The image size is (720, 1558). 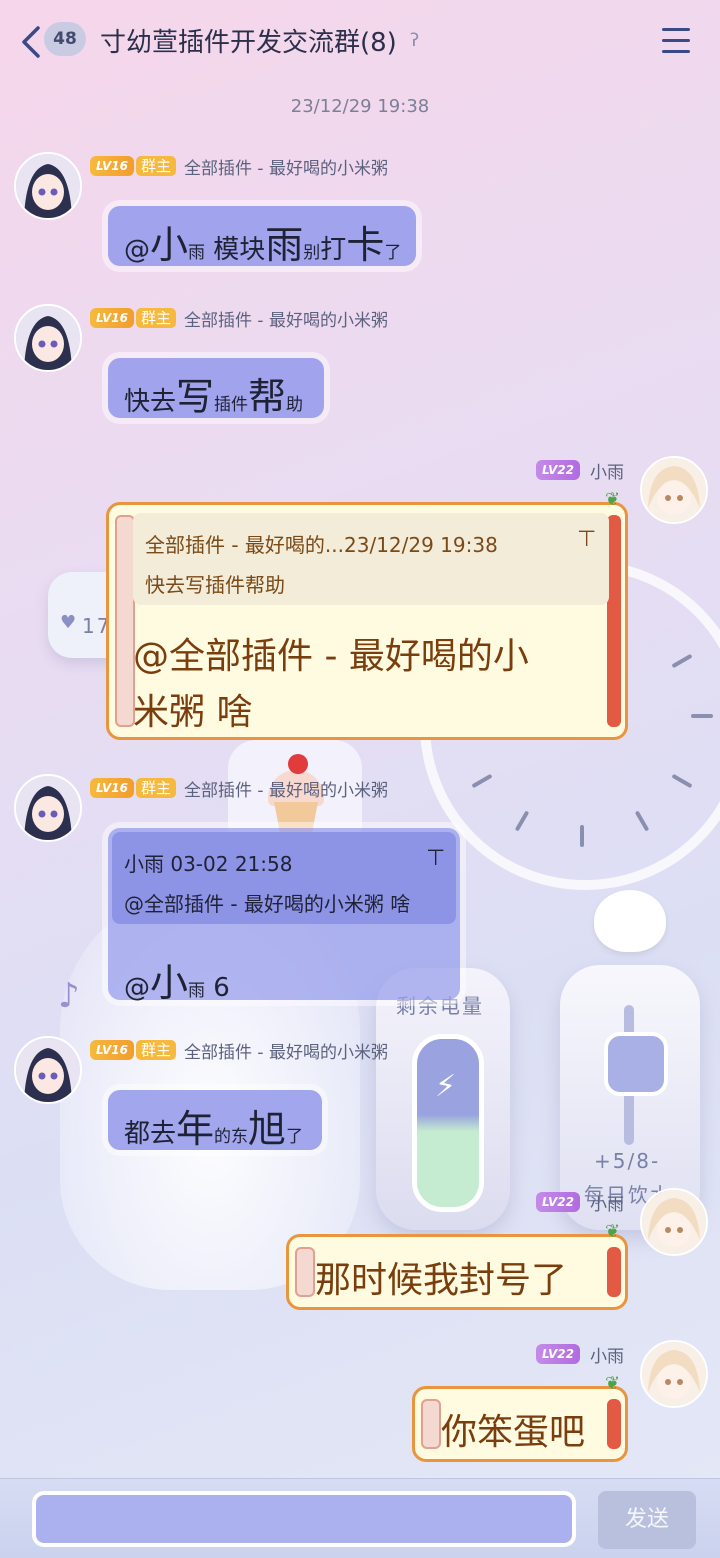 What do you see at coordinates (676, 41) in the screenshot?
I see `hamburger-menu-icon` at bounding box center [676, 41].